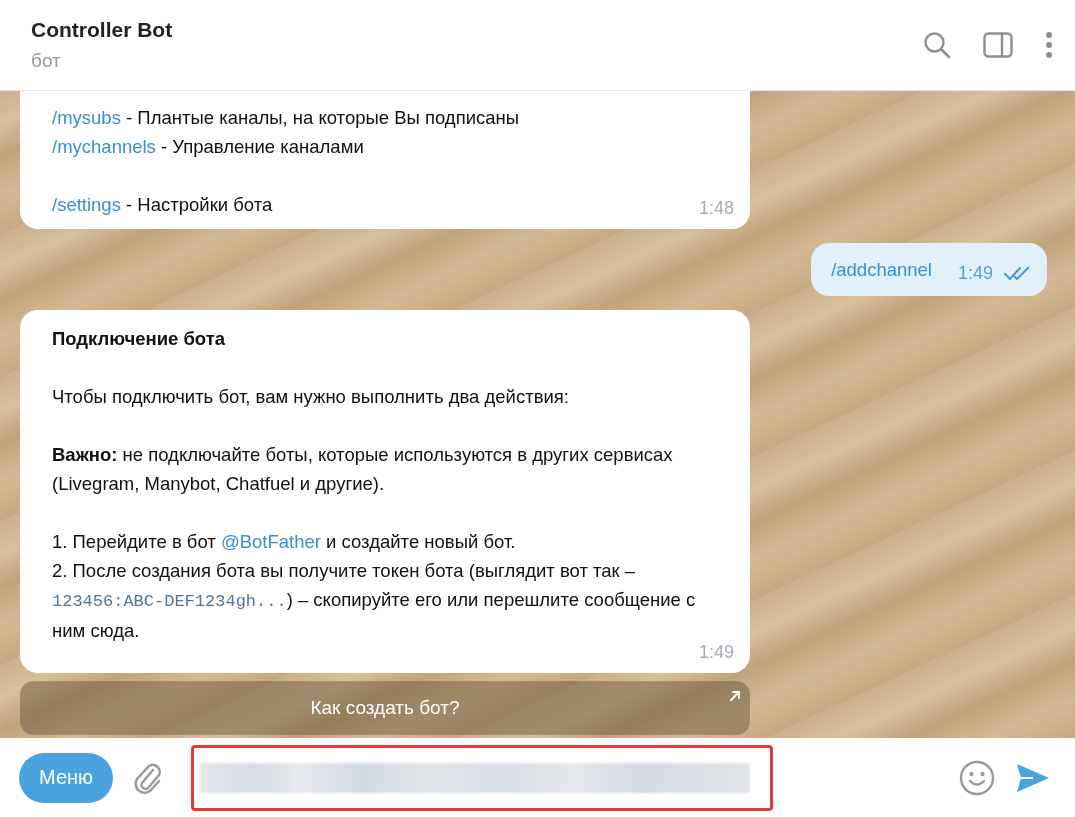 The width and height of the screenshot is (1075, 817). What do you see at coordinates (977, 777) in the screenshot?
I see `emoji-icon` at bounding box center [977, 777].